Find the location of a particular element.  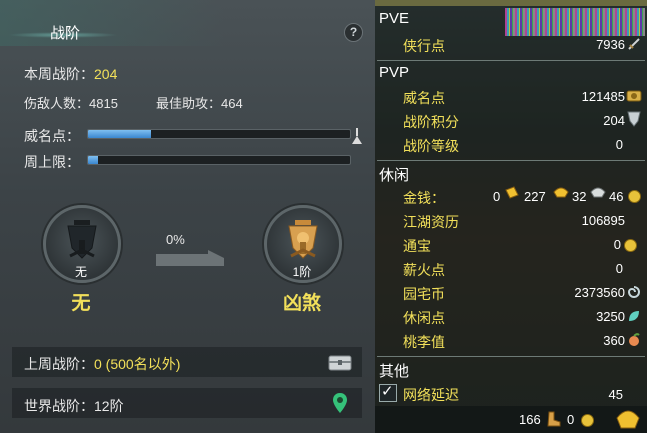

pvp-header: PVP is located at coordinates (394, 72).